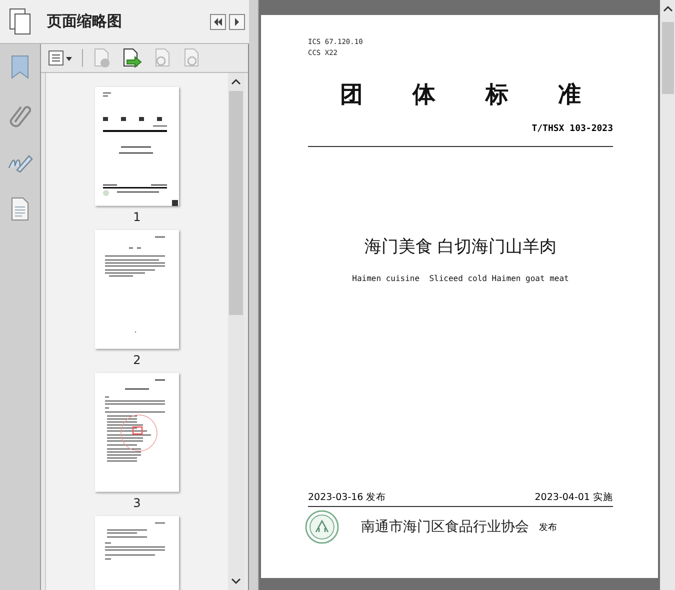 This screenshot has width=675, height=590. I want to click on standard-code: T/THSX 103-2023, so click(571, 129).